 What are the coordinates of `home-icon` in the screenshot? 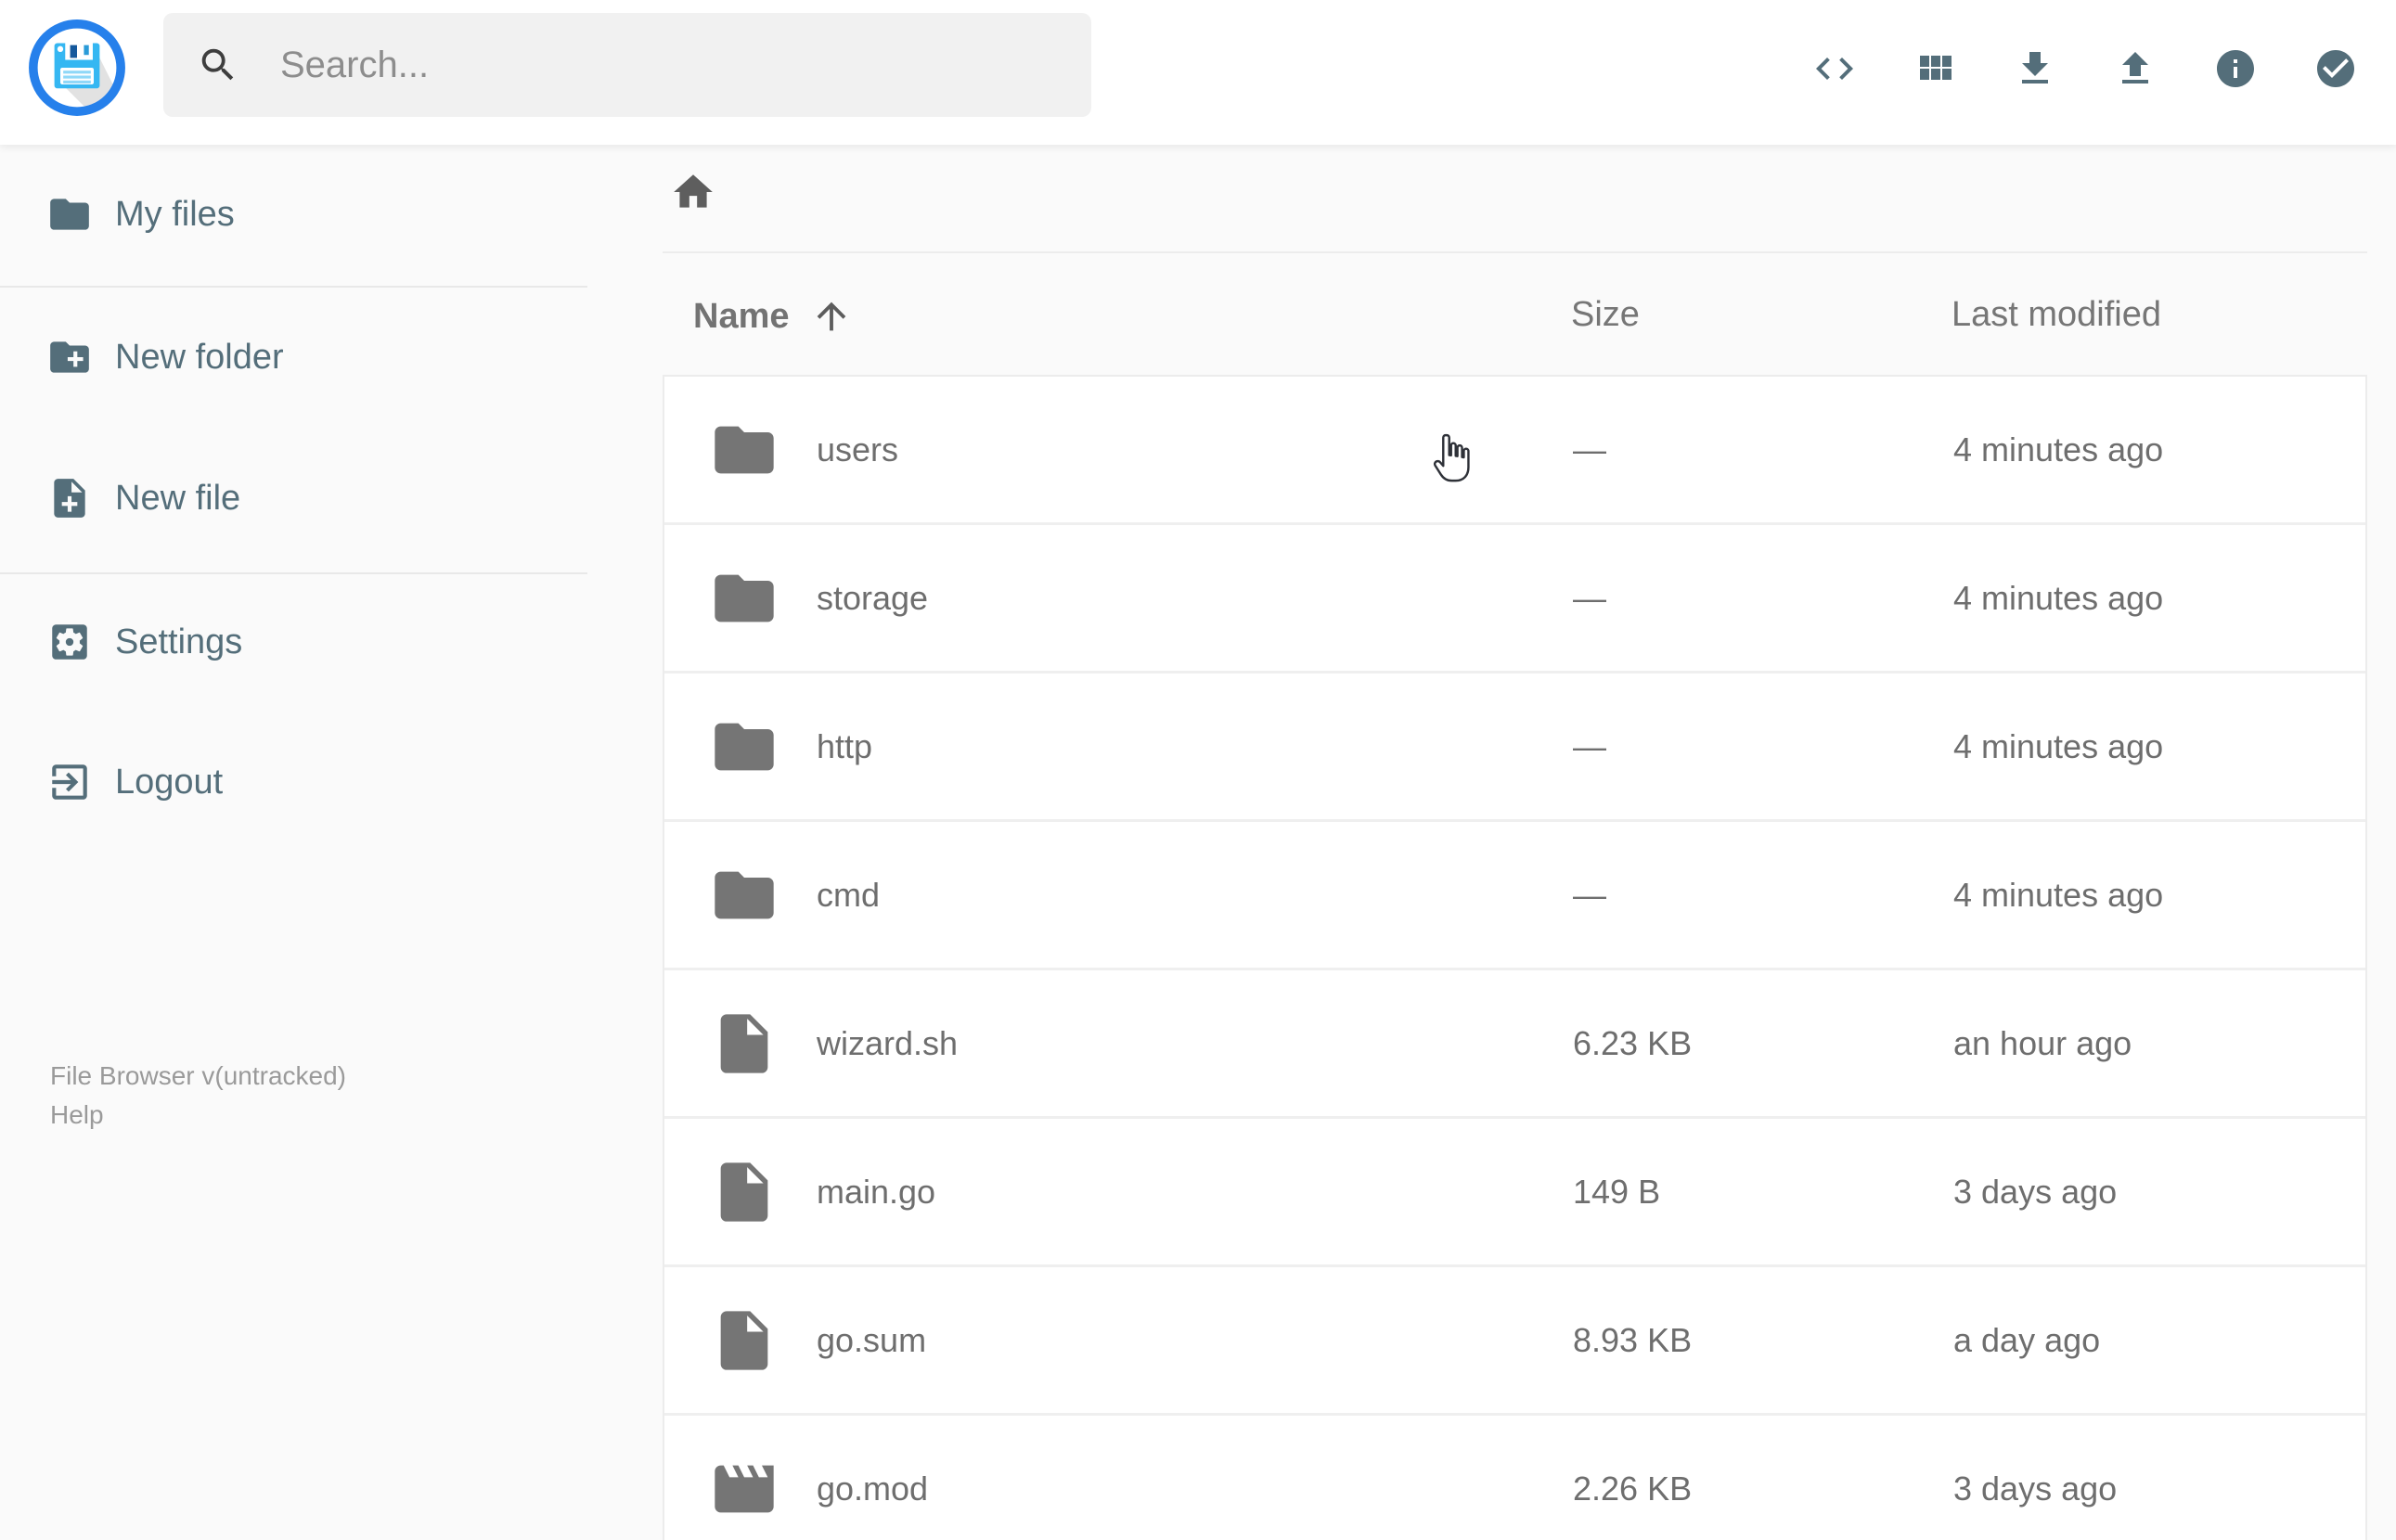 It's located at (693, 191).